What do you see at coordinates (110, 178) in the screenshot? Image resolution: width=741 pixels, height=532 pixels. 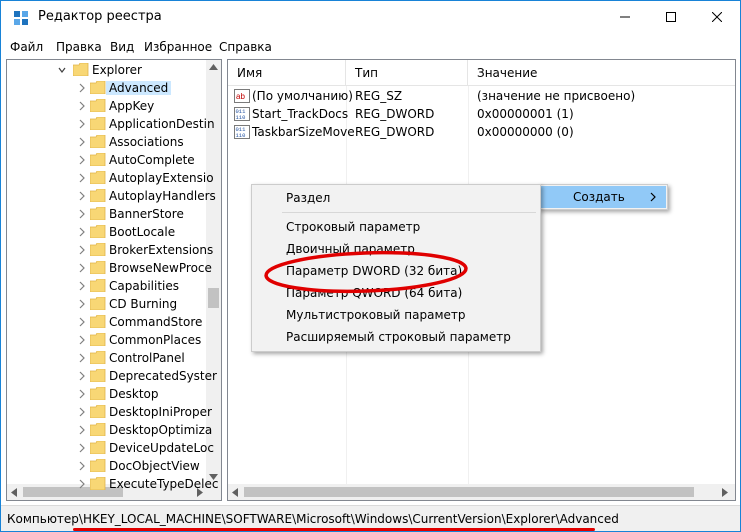 I see `tree-item: AutoplayExtensio` at bounding box center [110, 178].